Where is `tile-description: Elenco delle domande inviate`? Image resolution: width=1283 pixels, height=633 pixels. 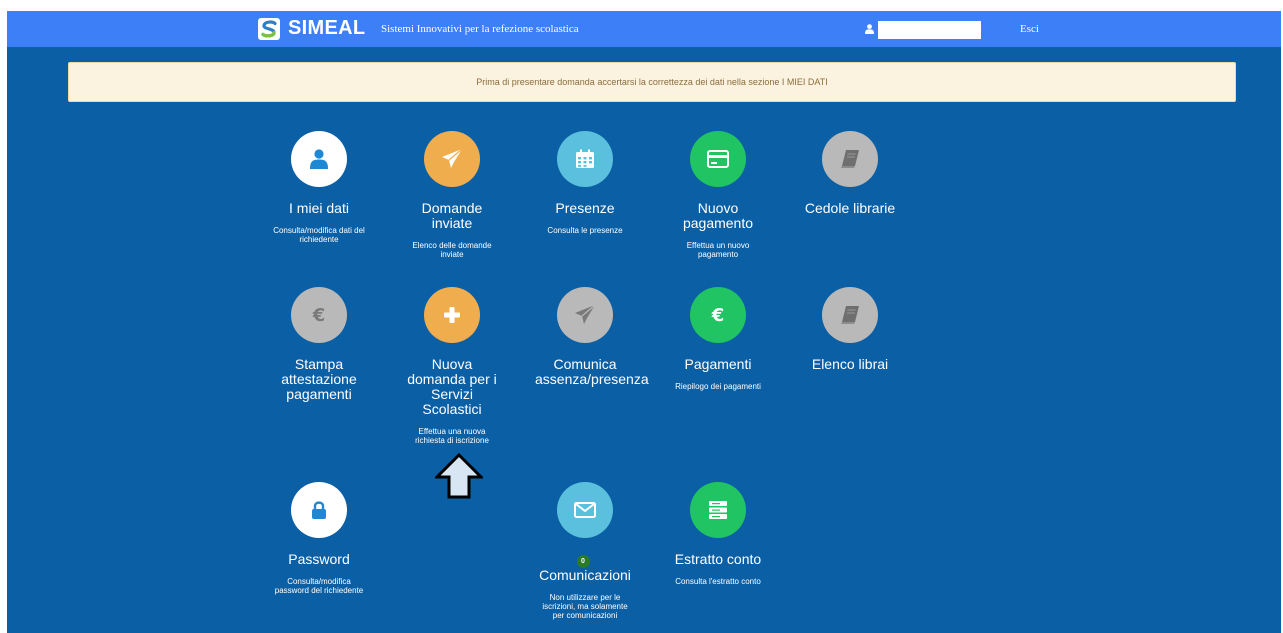
tile-description: Elenco delle domande inviate is located at coordinates (452, 250).